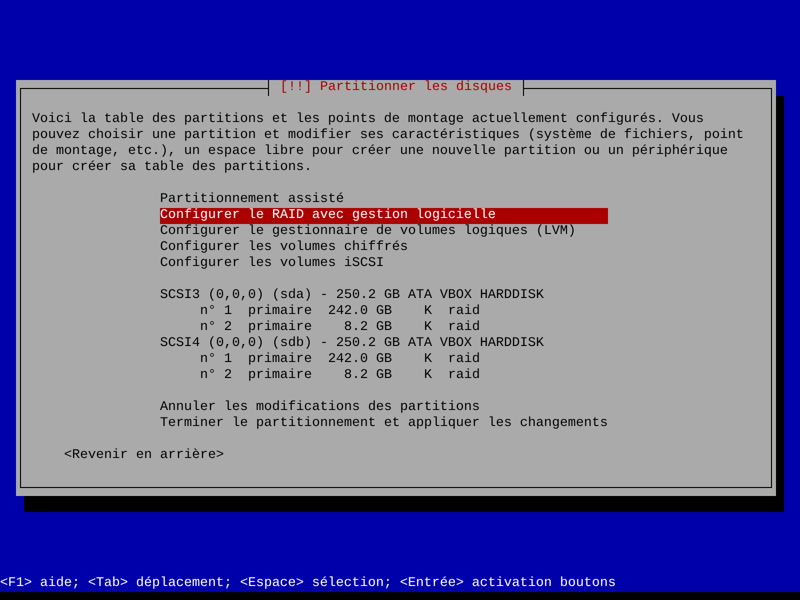  I want to click on menu-item: Annuler les modifications des partitions, so click(384, 408).